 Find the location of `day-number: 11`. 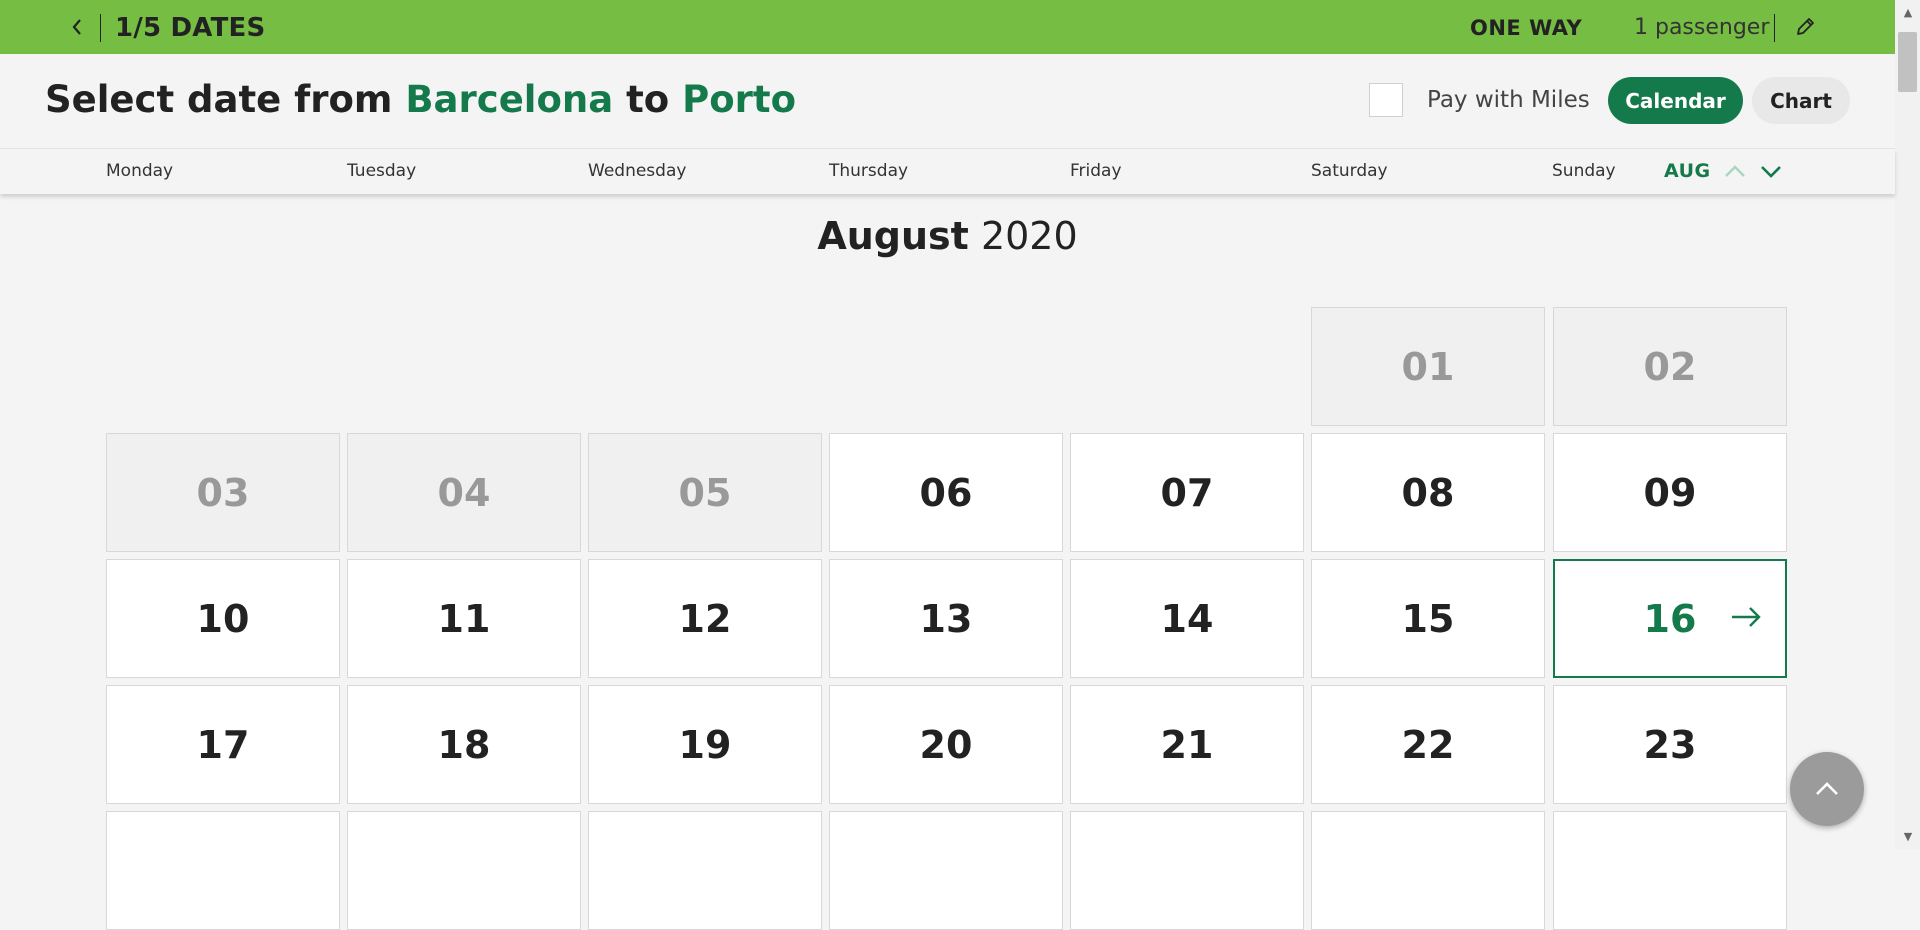

day-number: 11 is located at coordinates (464, 618).